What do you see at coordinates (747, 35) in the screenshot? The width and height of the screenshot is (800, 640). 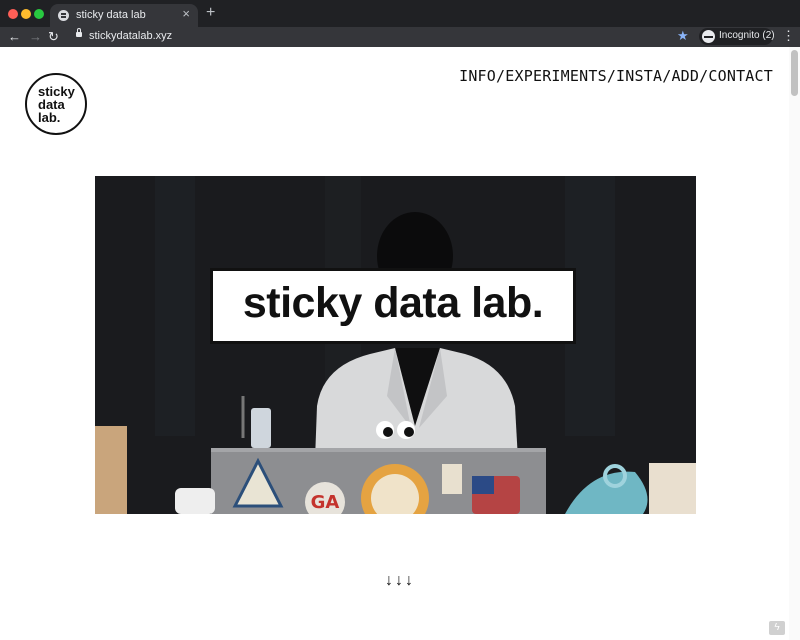 I see `incognito-label: Incognito (2)` at bounding box center [747, 35].